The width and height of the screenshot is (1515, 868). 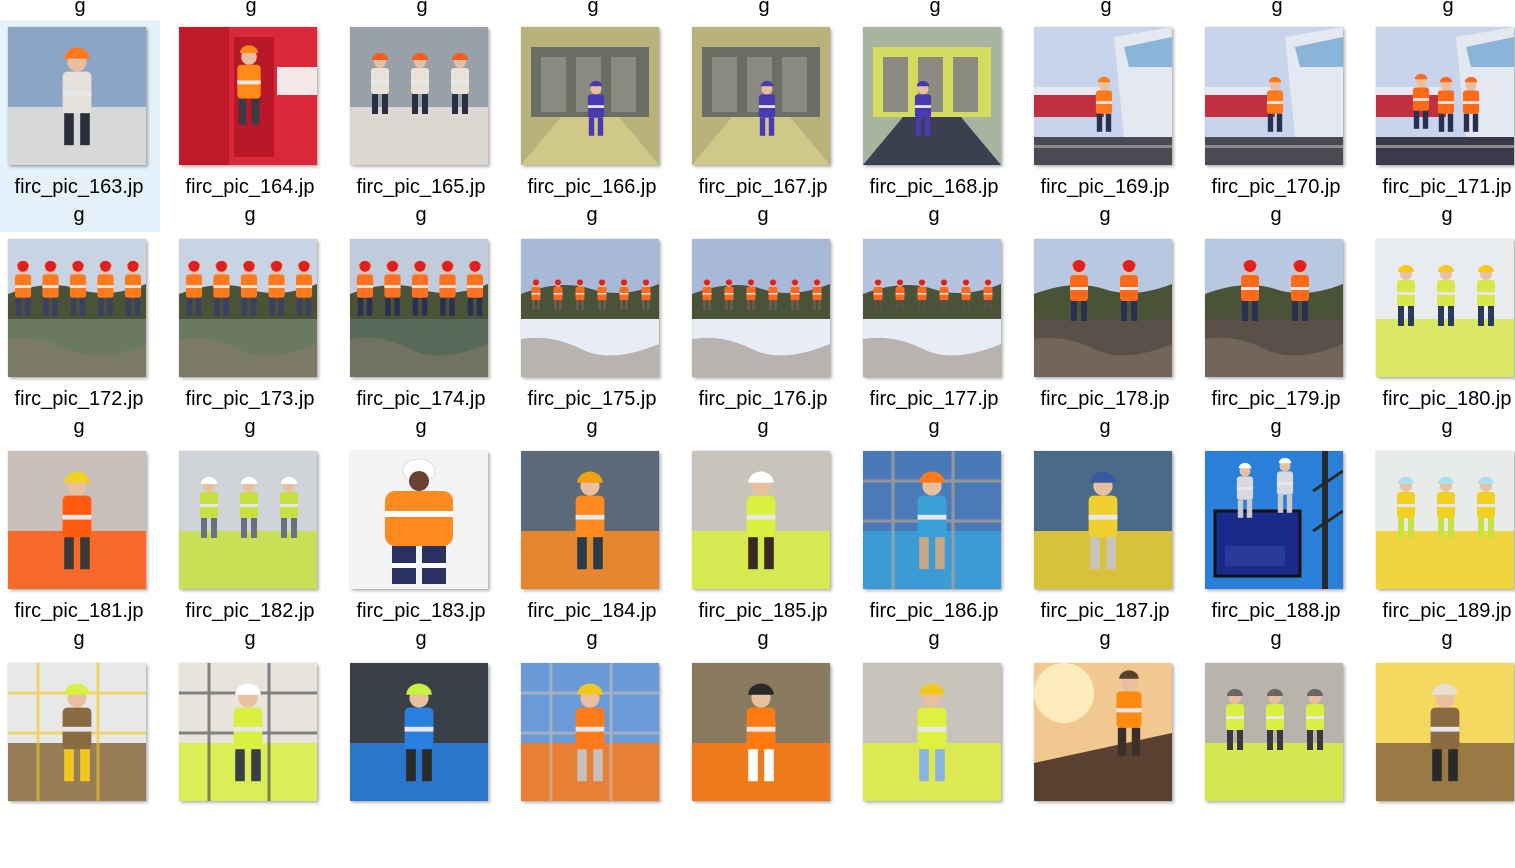 I want to click on file-item: firc_pic_165.jp g, so click(x=422, y=126).